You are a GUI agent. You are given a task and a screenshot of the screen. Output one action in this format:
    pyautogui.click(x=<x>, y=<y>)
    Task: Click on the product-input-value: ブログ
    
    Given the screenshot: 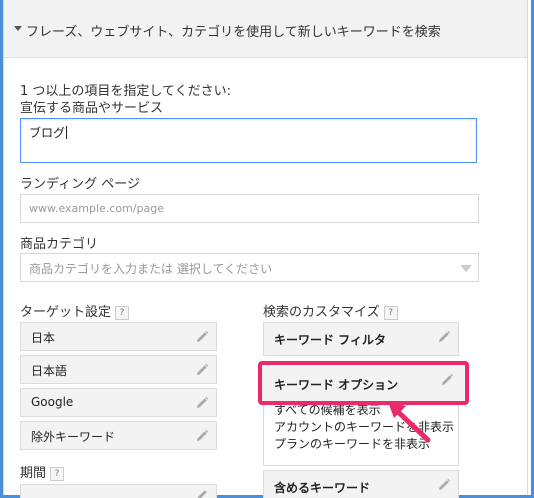 What is the action you would take?
    pyautogui.click(x=47, y=133)
    